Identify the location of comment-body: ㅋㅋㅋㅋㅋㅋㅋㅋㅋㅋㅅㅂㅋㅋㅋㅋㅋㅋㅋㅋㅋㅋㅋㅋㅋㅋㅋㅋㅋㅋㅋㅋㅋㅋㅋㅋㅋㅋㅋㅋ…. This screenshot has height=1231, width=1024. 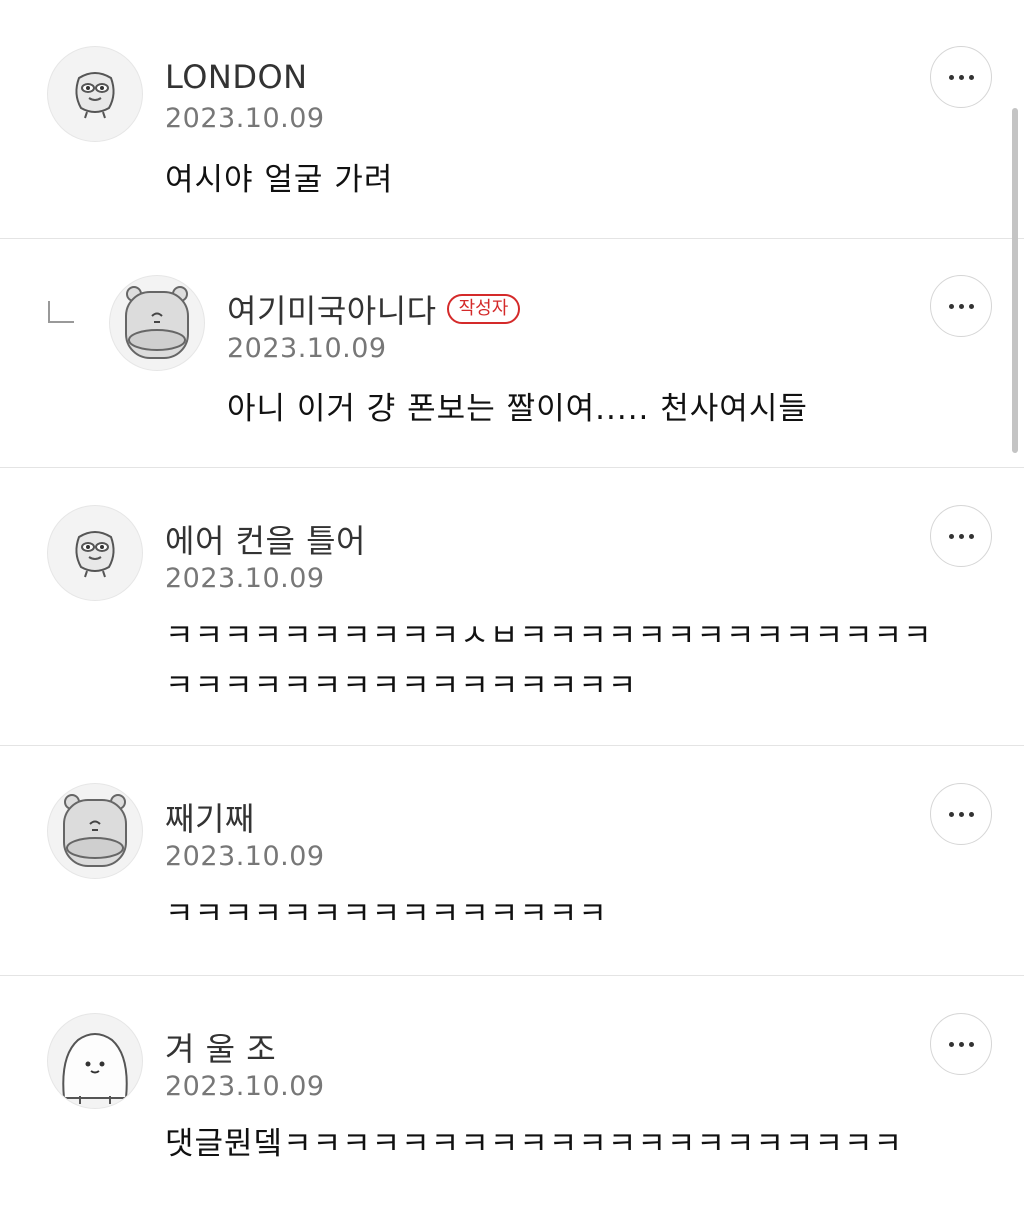
(549, 661).